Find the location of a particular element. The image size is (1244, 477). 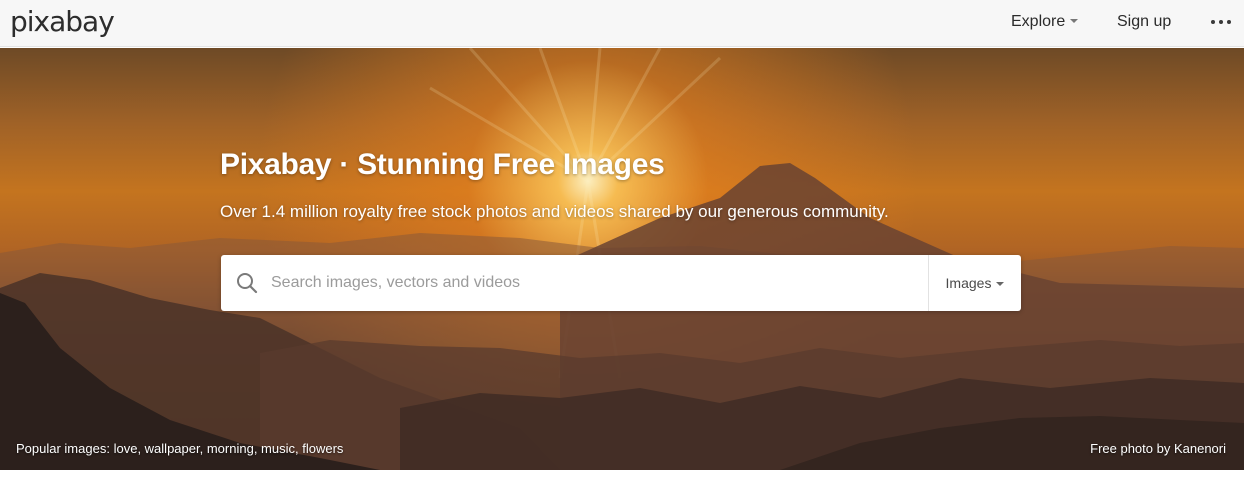

popular-tag-link: morning is located at coordinates (230, 448).